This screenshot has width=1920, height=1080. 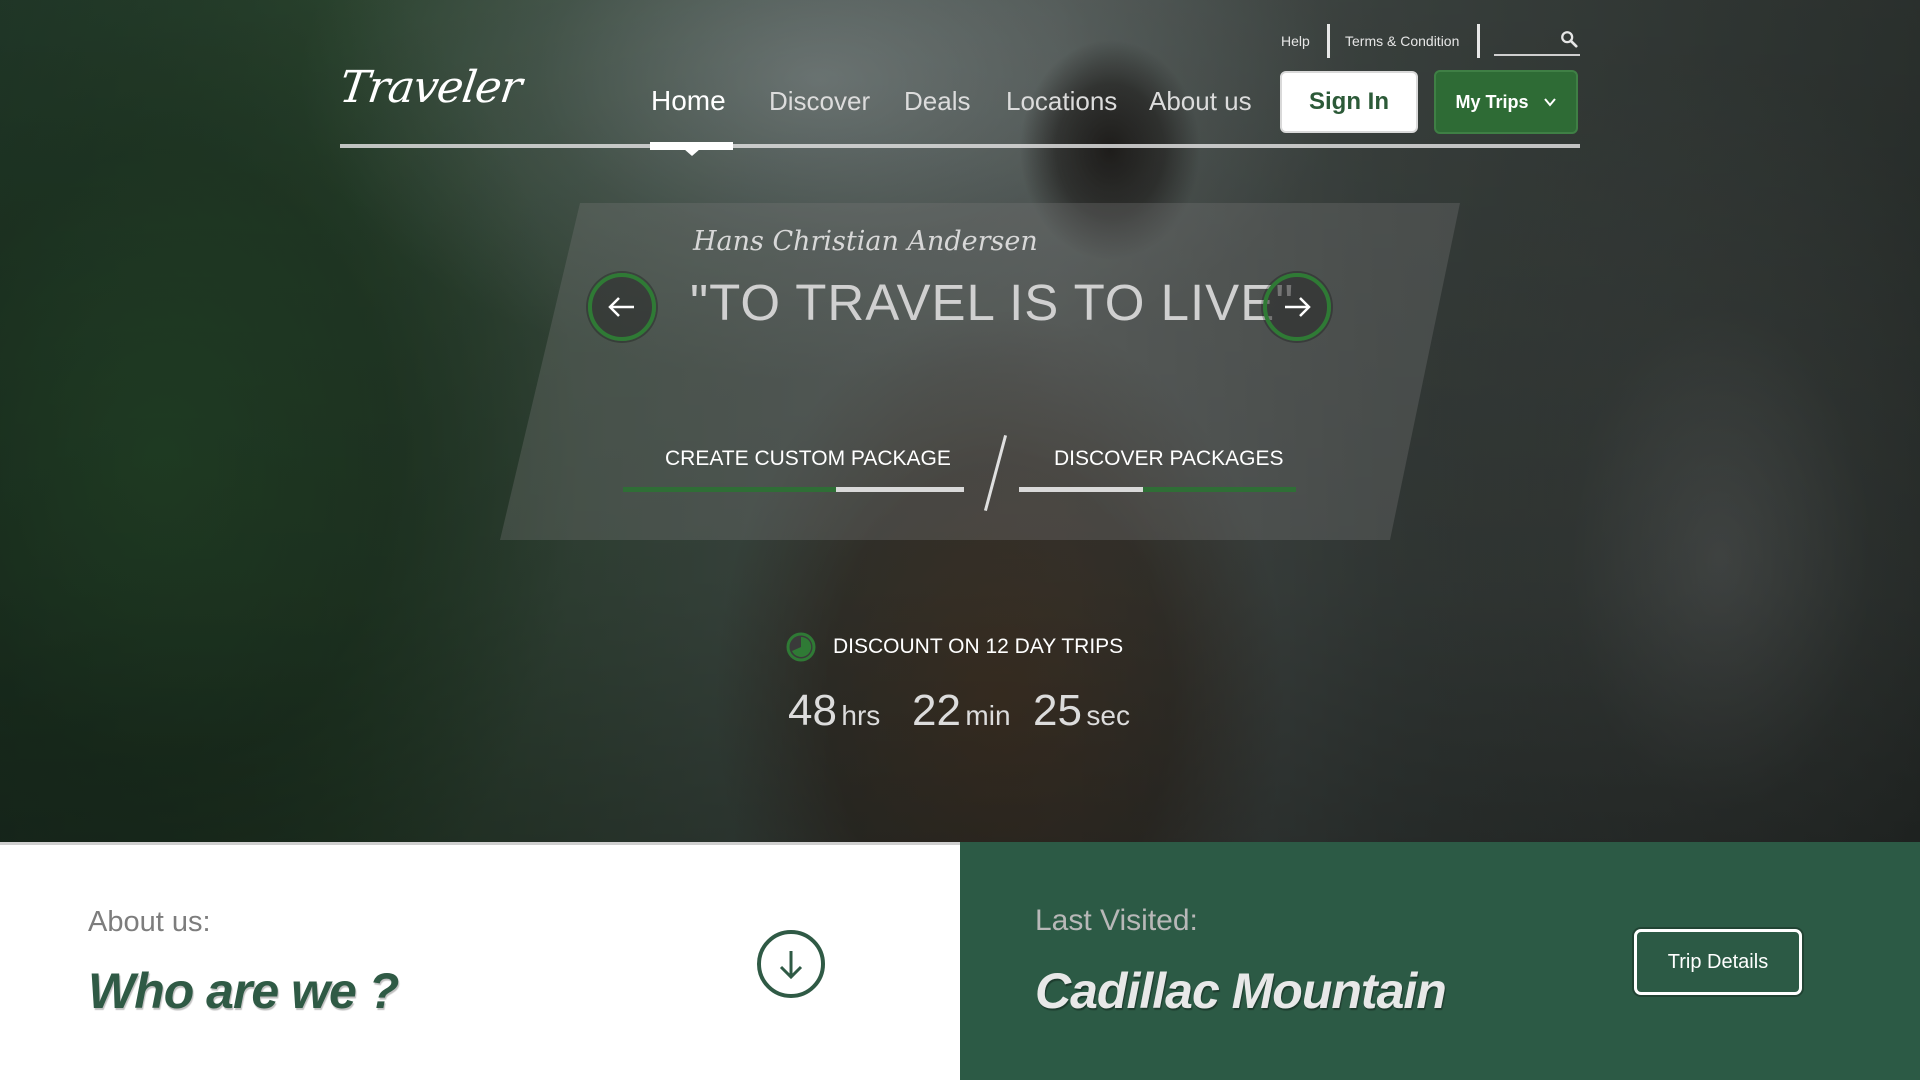 I want to click on arrow-right-icon, so click(x=1298, y=307).